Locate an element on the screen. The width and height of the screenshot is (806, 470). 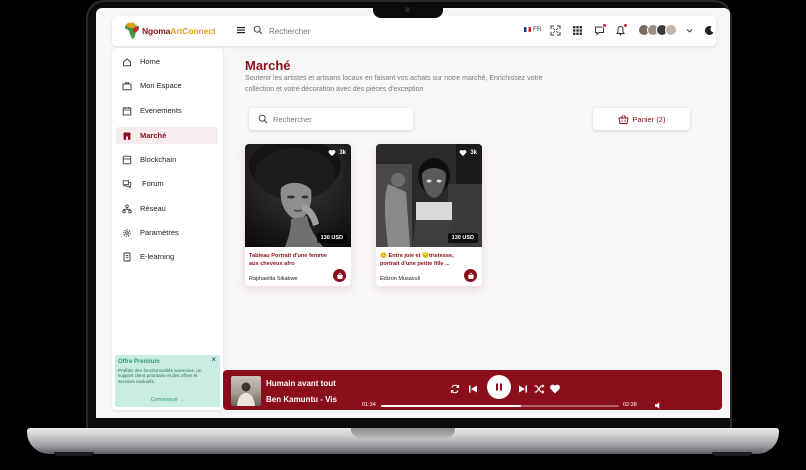
sidebar-item-forum: Forum is located at coordinates (167, 183).